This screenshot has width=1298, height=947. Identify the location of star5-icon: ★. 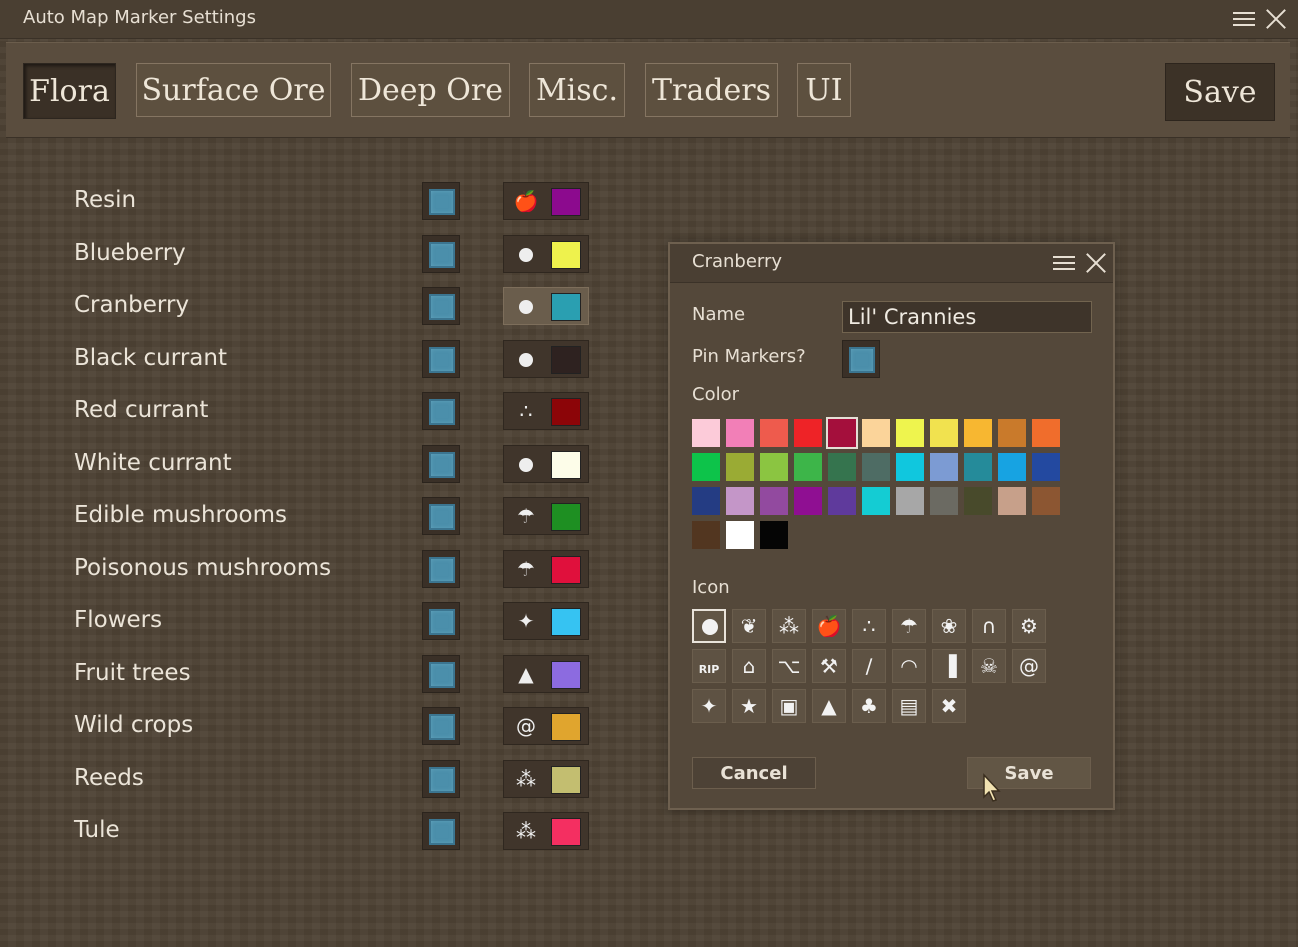
(749, 706).